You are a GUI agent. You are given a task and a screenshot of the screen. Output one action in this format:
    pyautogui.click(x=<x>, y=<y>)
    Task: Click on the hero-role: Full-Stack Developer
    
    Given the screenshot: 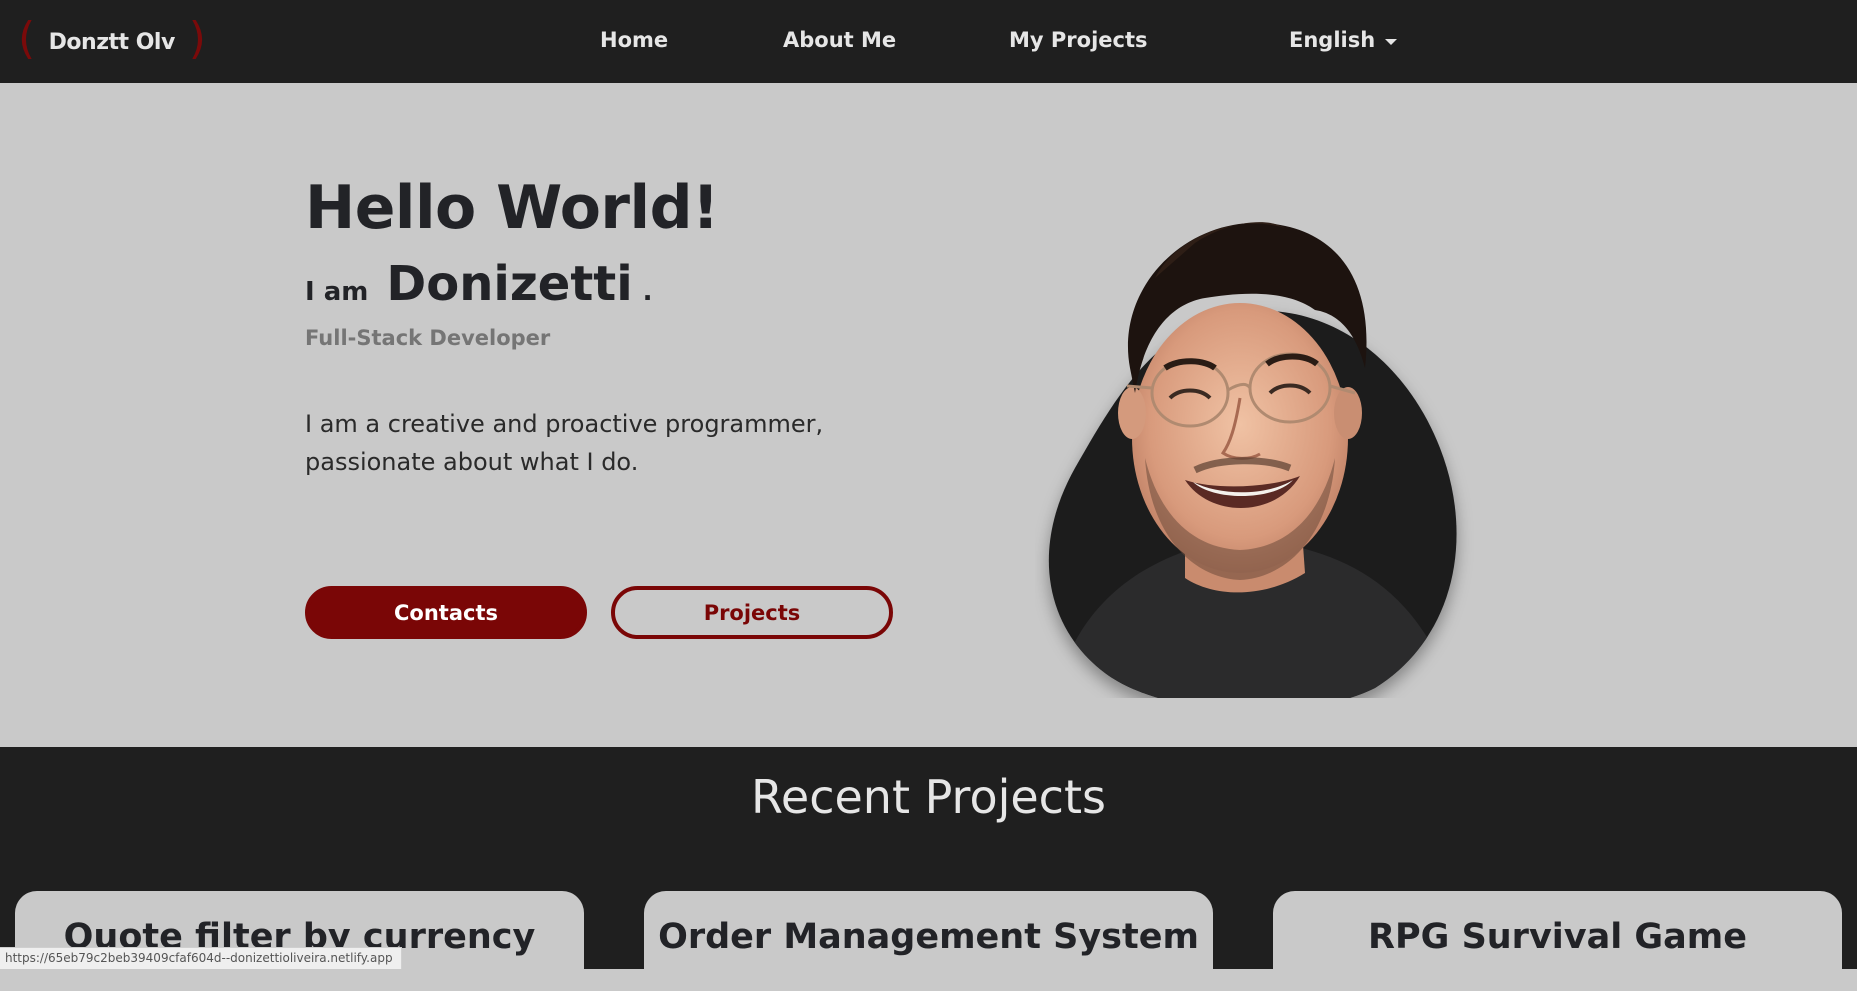 What is the action you would take?
    pyautogui.click(x=428, y=338)
    